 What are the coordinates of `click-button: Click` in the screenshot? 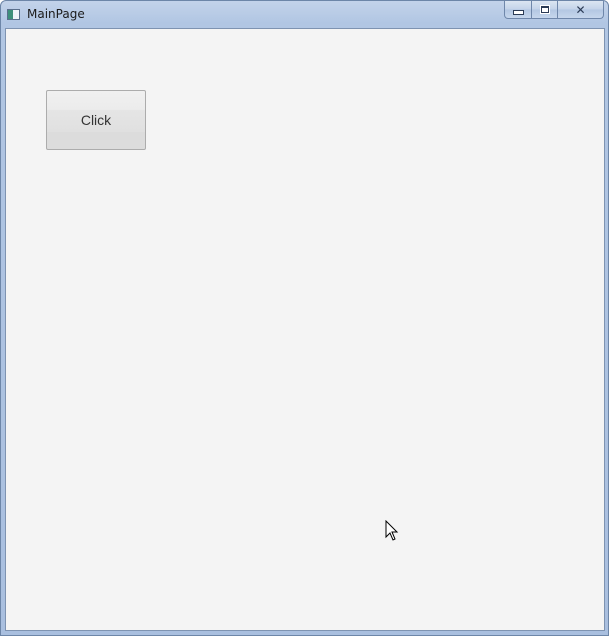 It's located at (96, 120).